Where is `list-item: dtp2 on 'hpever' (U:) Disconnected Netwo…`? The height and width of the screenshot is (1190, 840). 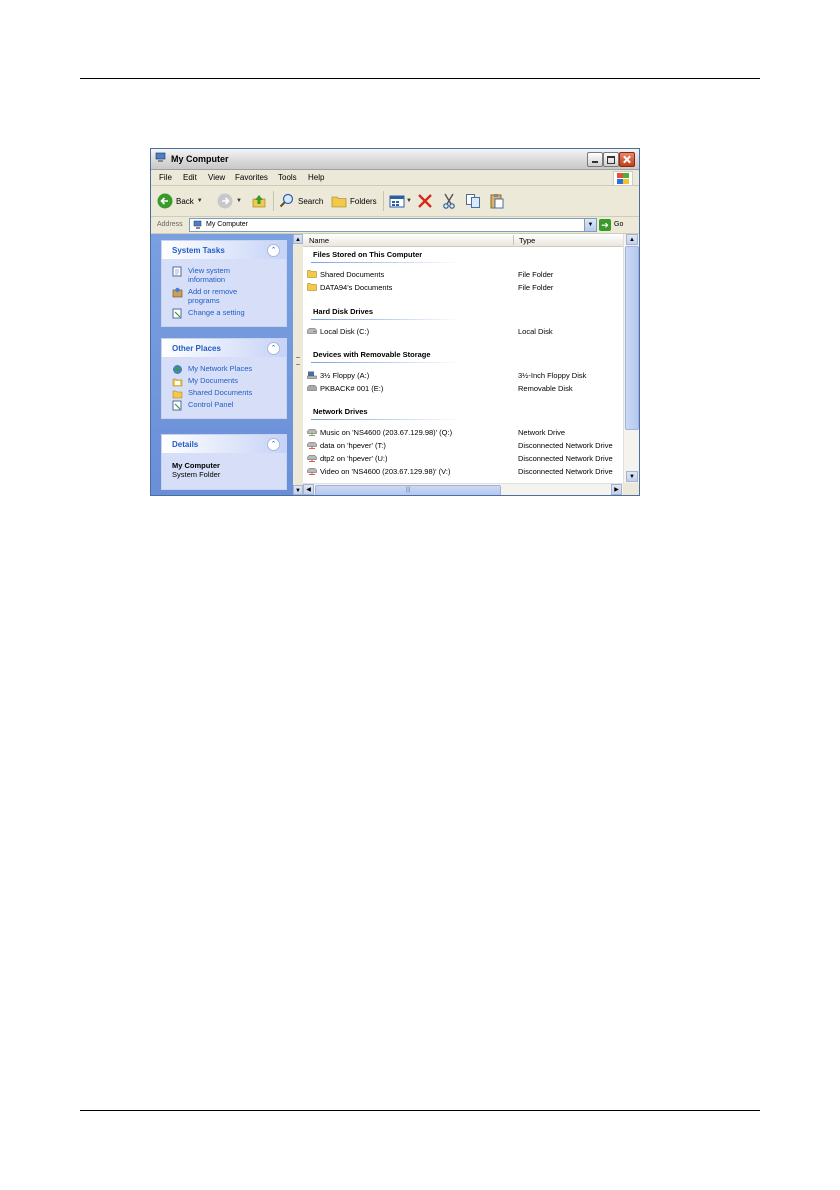
list-item: dtp2 on 'hpever' (U:) Disconnected Netwo… is located at coordinates (465, 458).